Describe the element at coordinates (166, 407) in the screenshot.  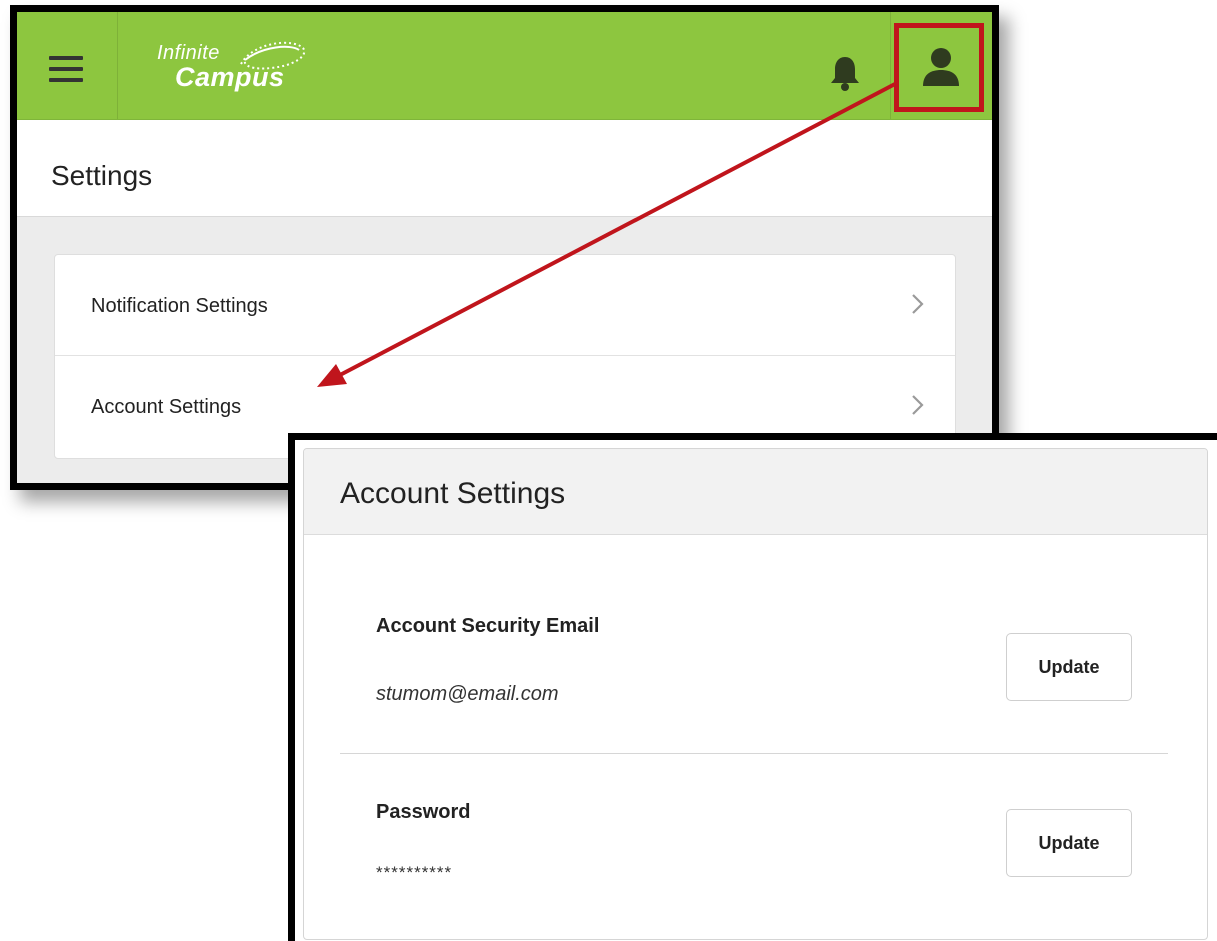
I see `settings-item-label: Account Settings` at that location.